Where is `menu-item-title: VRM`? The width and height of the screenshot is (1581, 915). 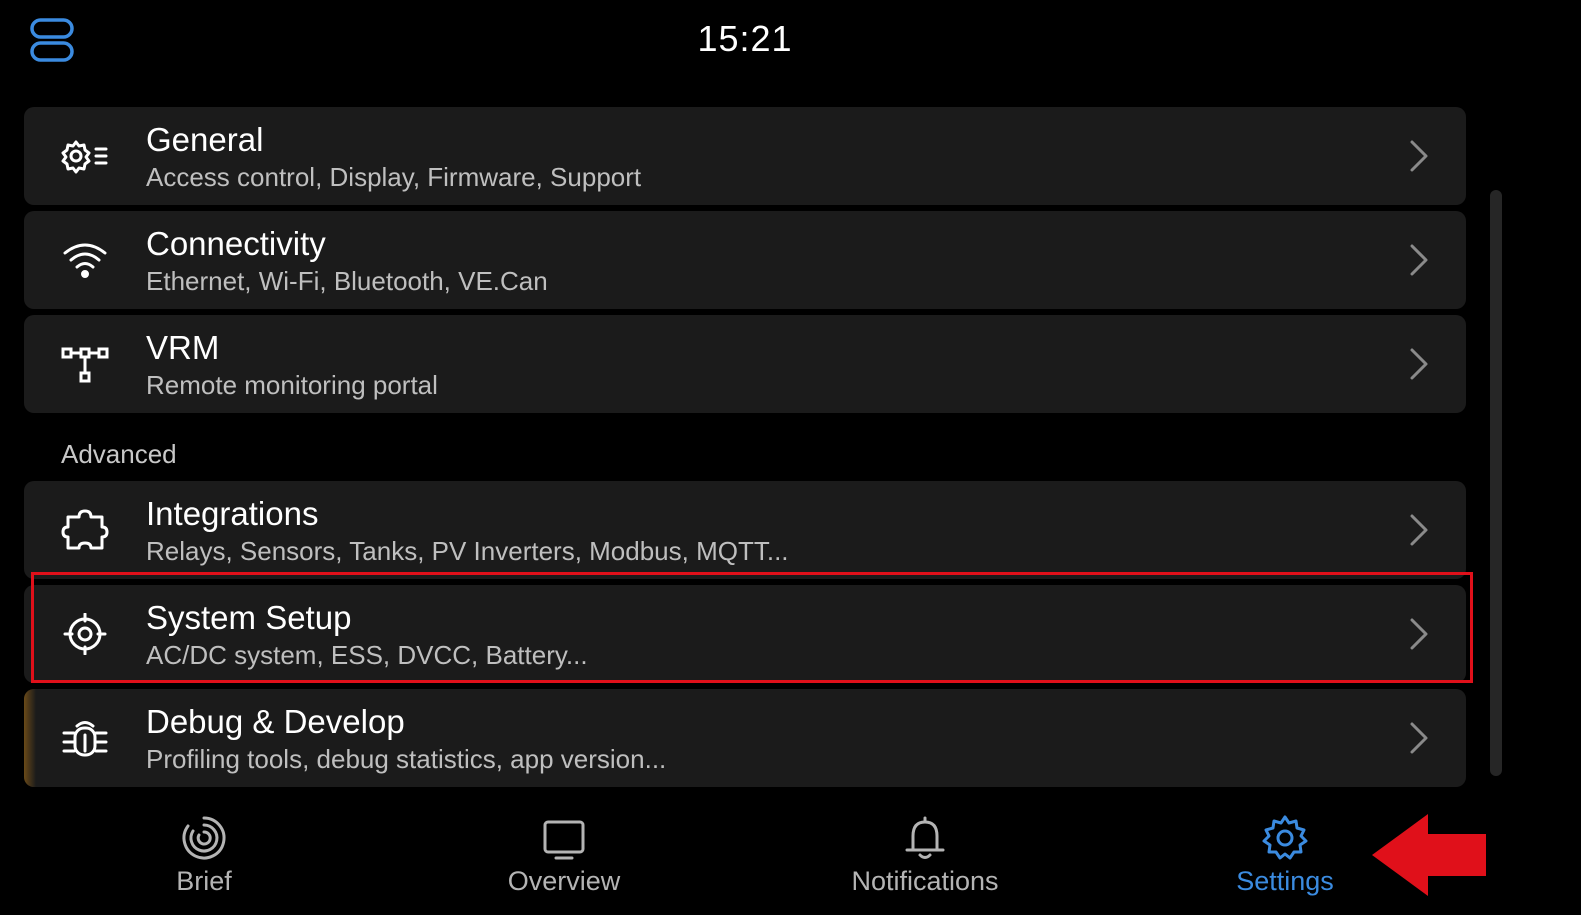 menu-item-title: VRM is located at coordinates (183, 347).